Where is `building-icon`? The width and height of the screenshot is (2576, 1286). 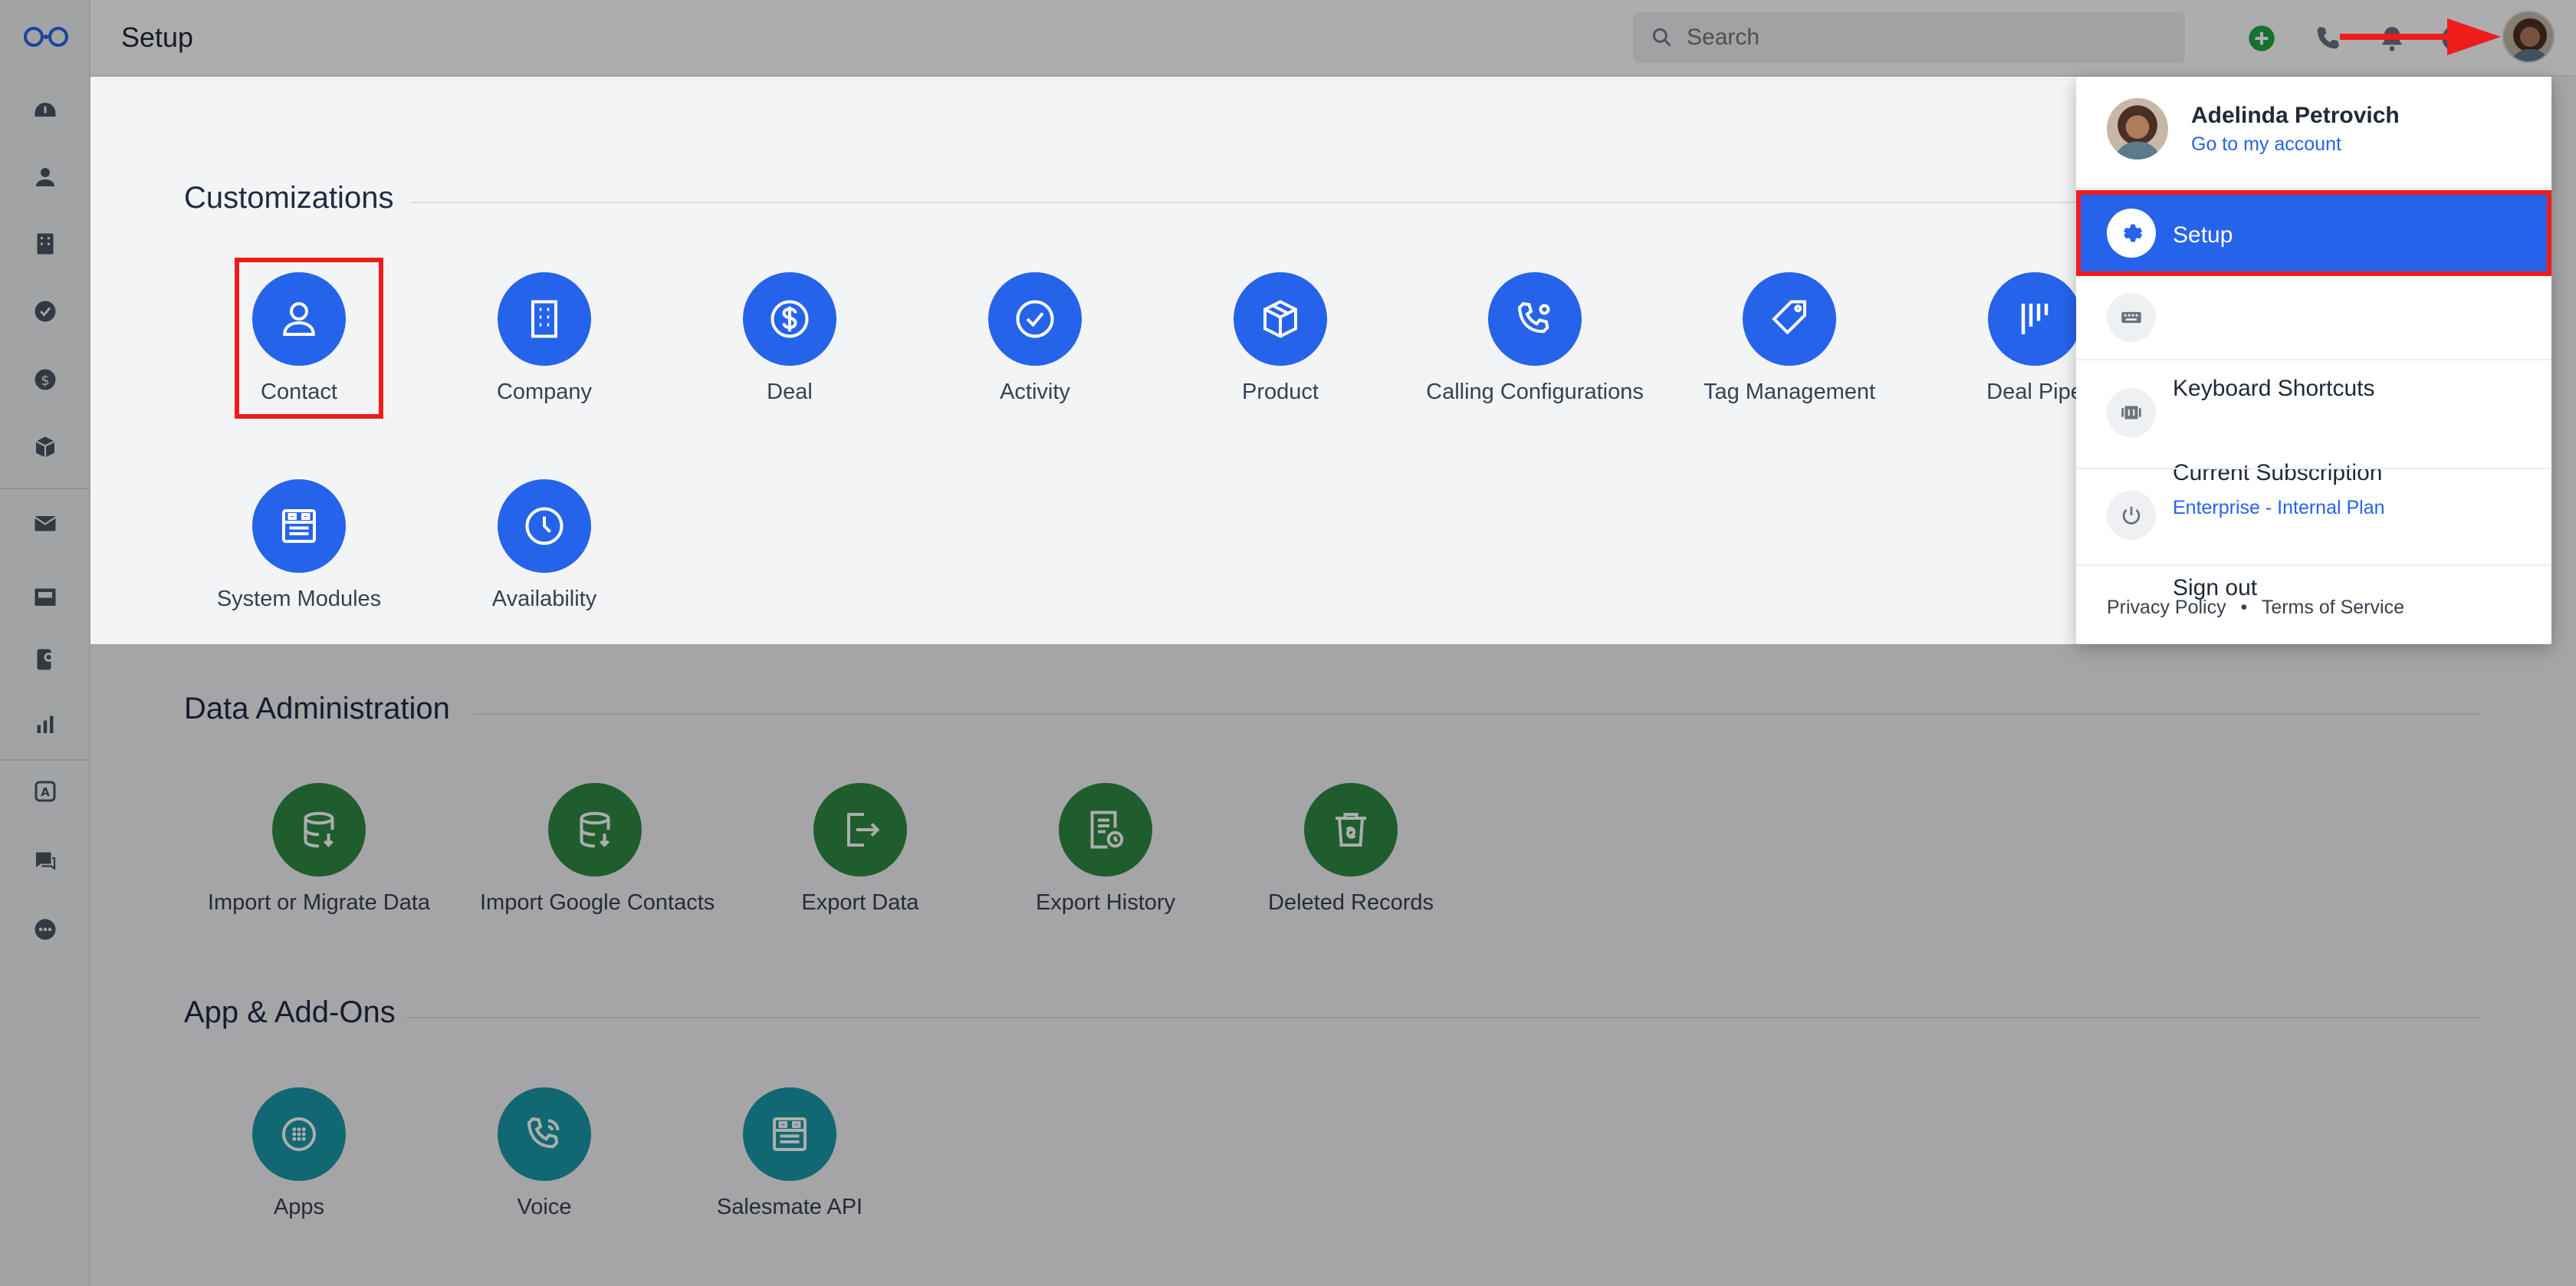 building-icon is located at coordinates (545, 319).